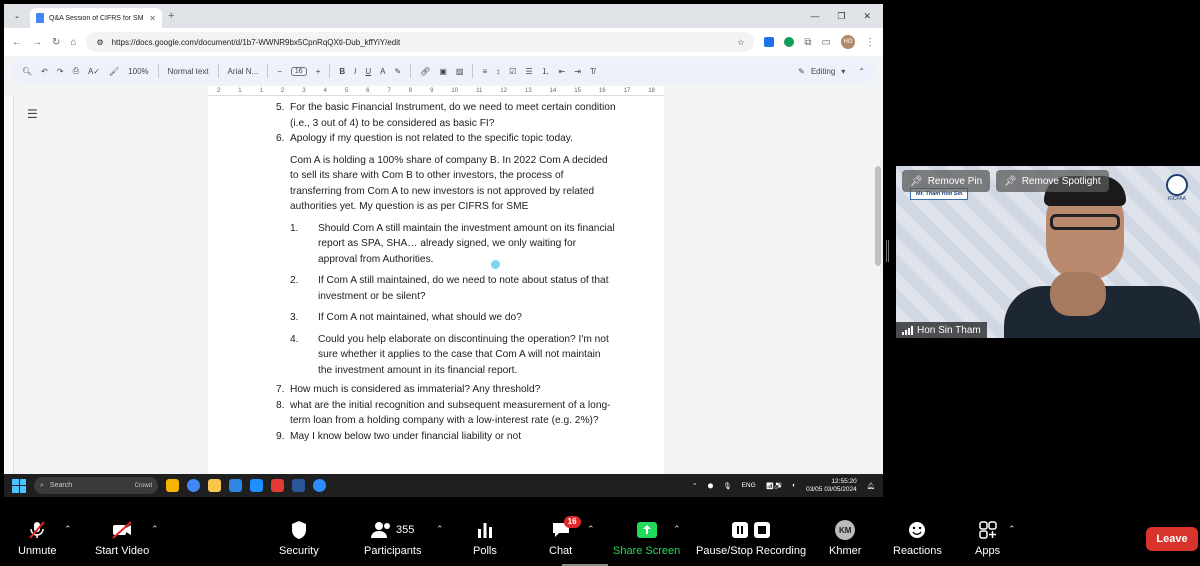  Describe the element at coordinates (546, 71) in the screenshot. I see `numbered-list-icon: ⒈` at that location.